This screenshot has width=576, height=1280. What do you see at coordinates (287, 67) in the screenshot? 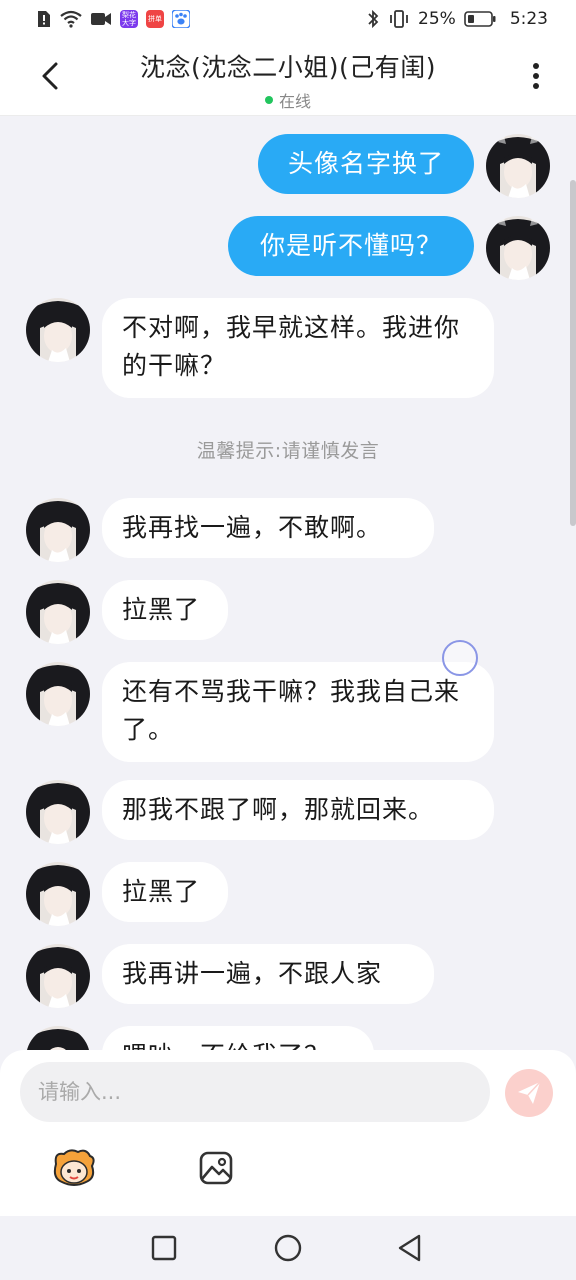
I see `contact-name: 沈念(沈念二小姐)(己有闺)` at bounding box center [287, 67].